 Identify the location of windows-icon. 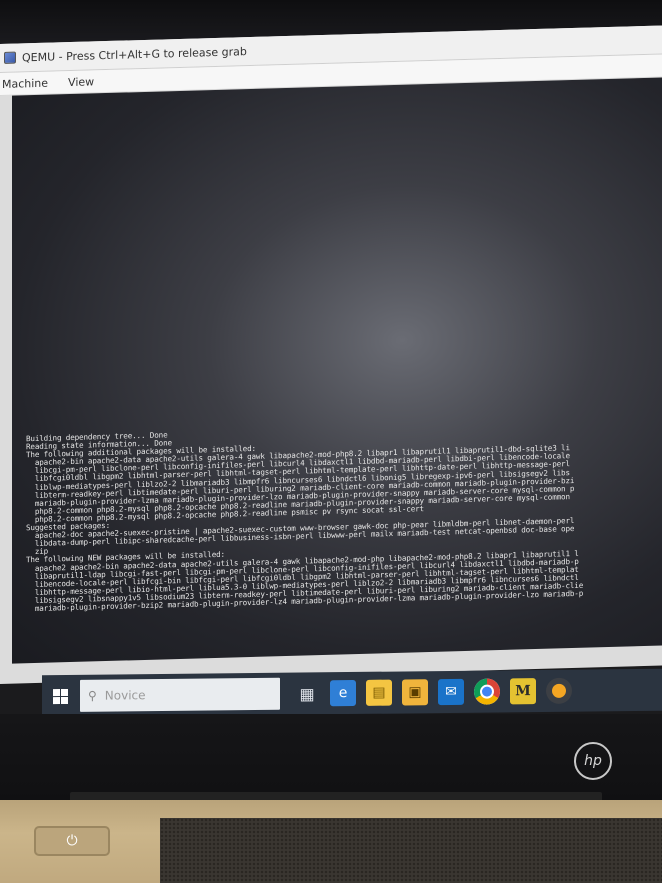
(60, 696).